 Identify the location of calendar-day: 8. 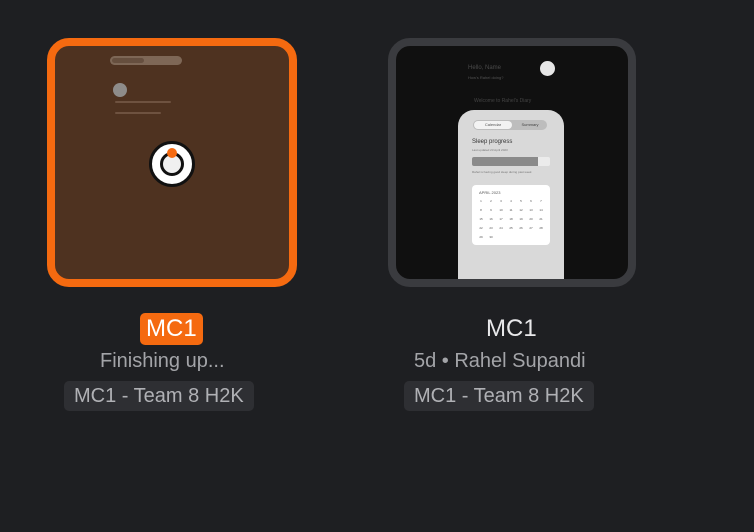
(481, 210).